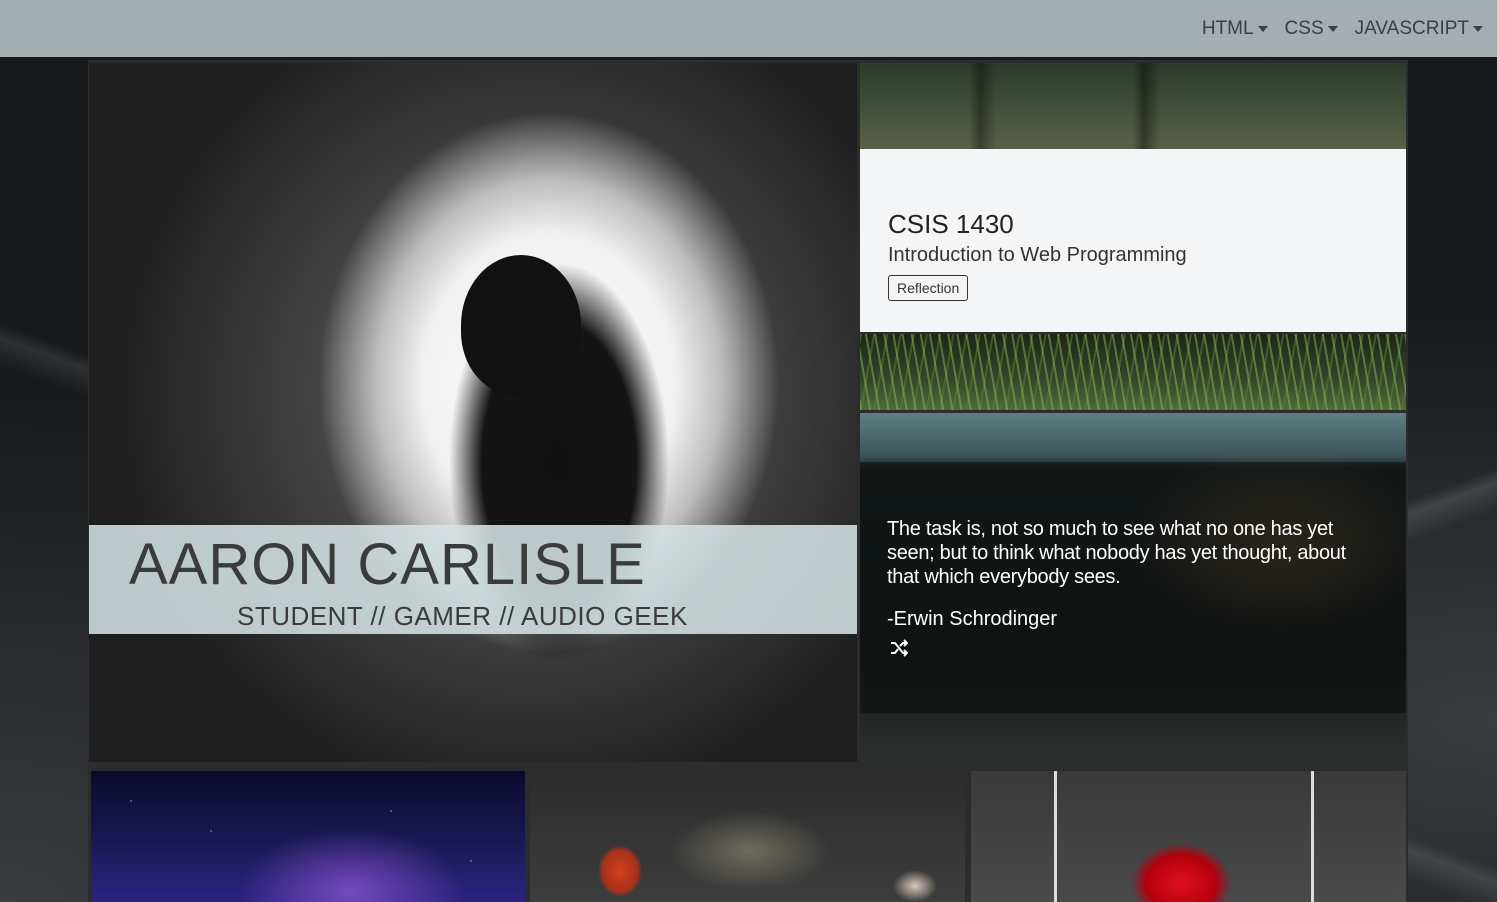 The width and height of the screenshot is (1497, 902). What do you see at coordinates (951, 224) in the screenshot?
I see `course-title: CSIS 1430` at bounding box center [951, 224].